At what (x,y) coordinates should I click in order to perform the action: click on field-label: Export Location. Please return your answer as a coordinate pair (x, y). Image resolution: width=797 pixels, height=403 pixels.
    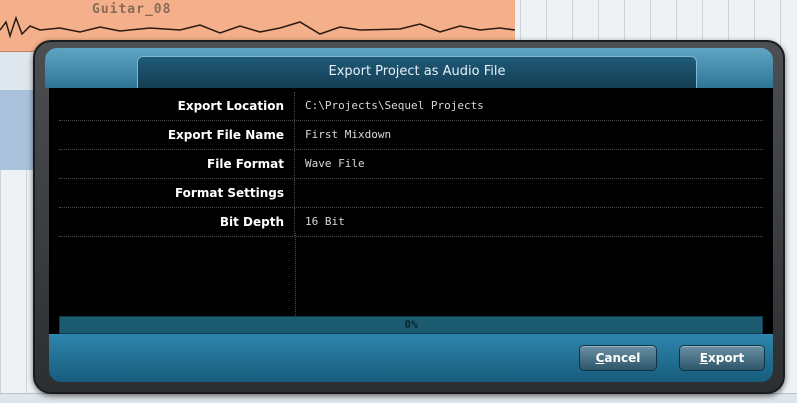
    Looking at the image, I should click on (177, 106).